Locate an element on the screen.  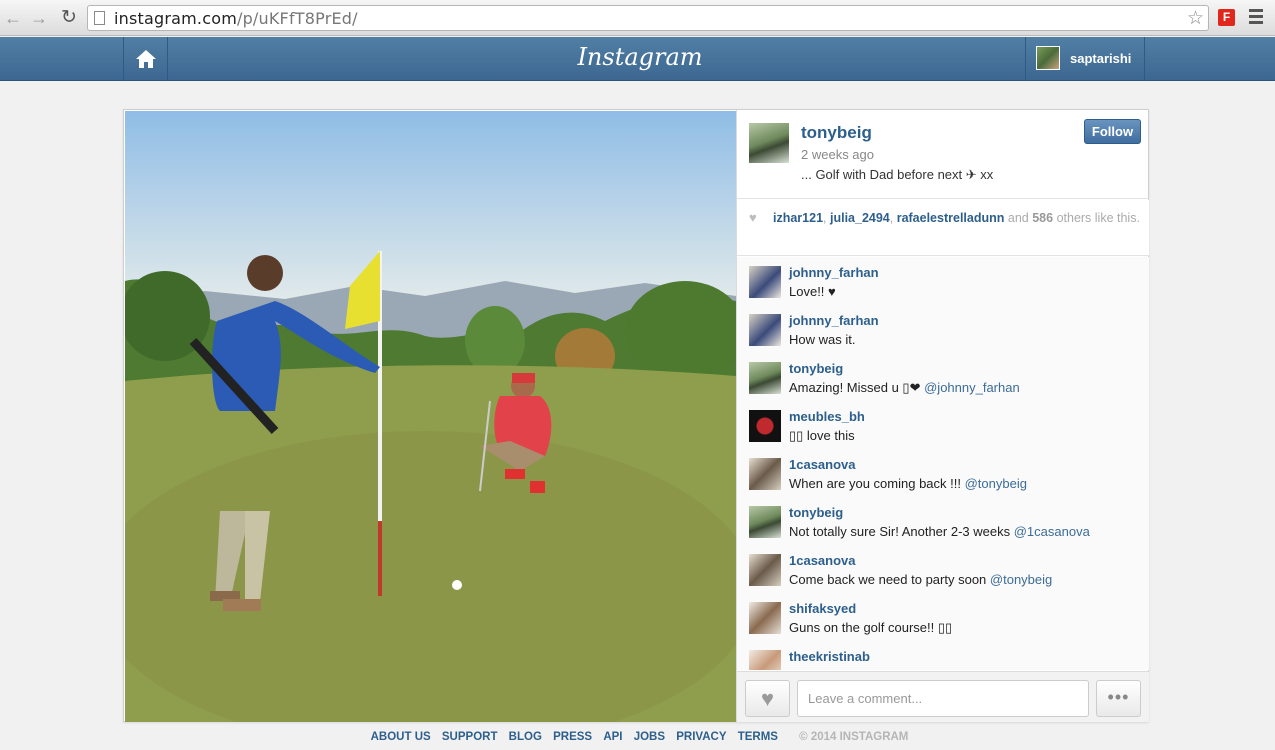
footer-link-support: SUPPORT is located at coordinates (470, 737).